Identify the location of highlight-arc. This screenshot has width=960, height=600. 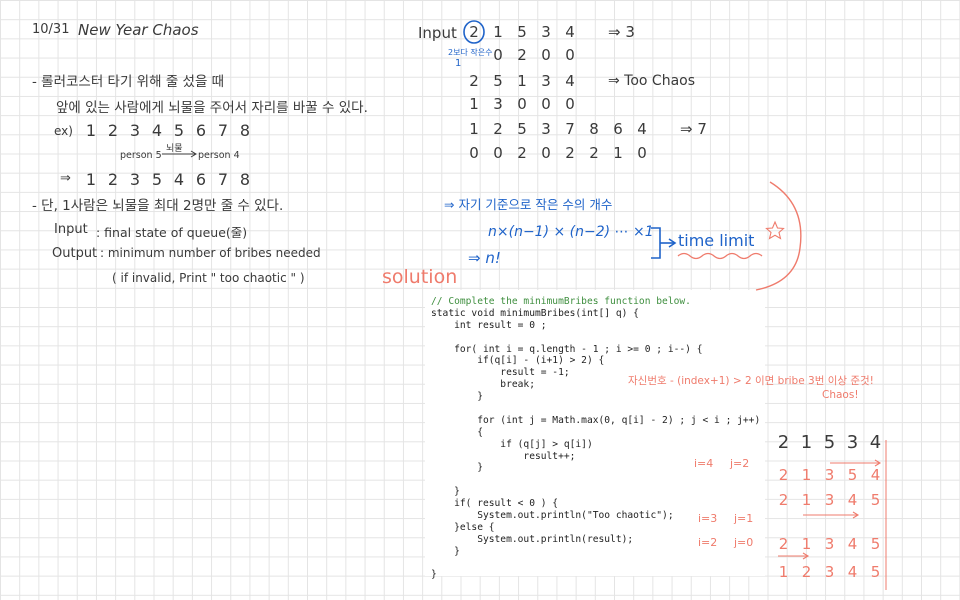
(778, 236).